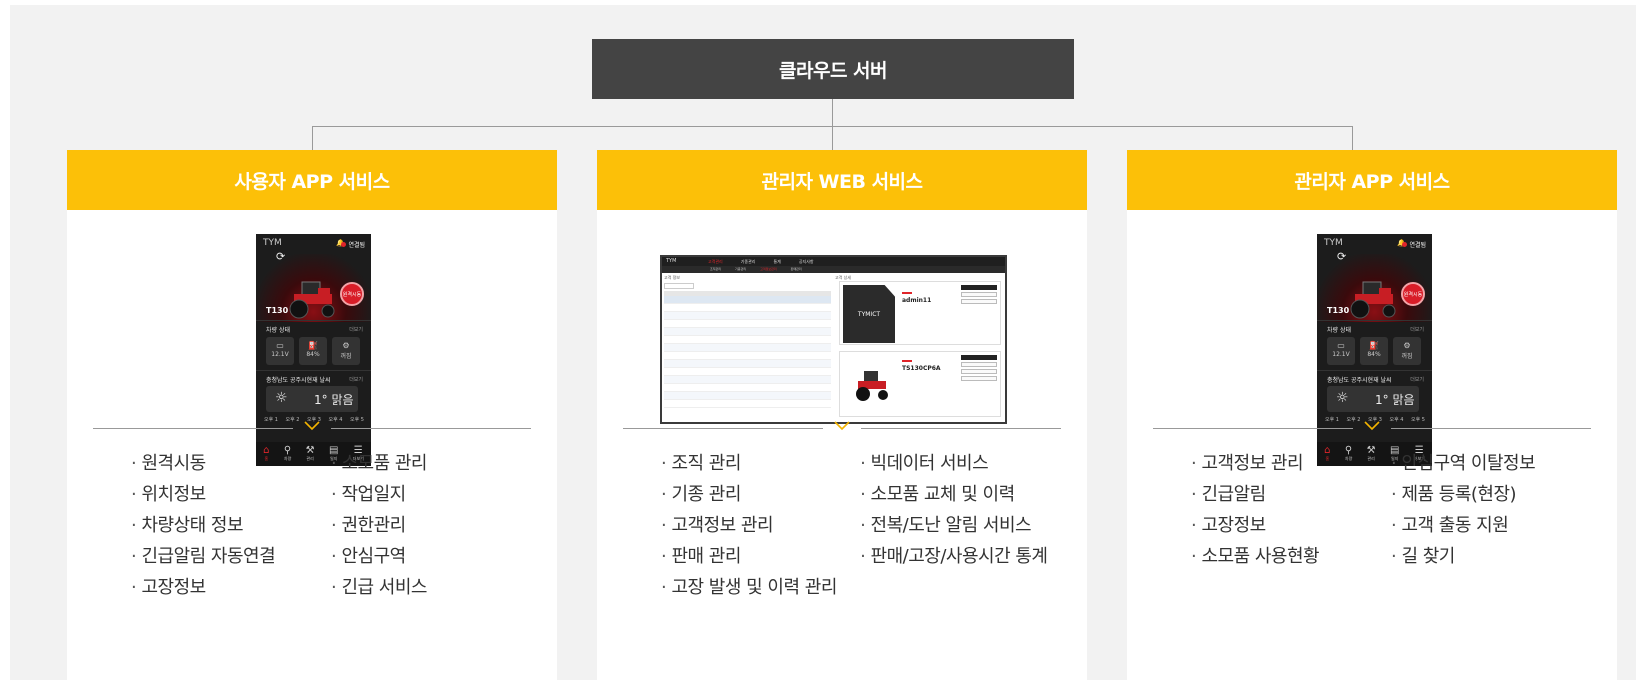  What do you see at coordinates (431, 494) in the screenshot?
I see `feature-item: 작업일지` at bounding box center [431, 494].